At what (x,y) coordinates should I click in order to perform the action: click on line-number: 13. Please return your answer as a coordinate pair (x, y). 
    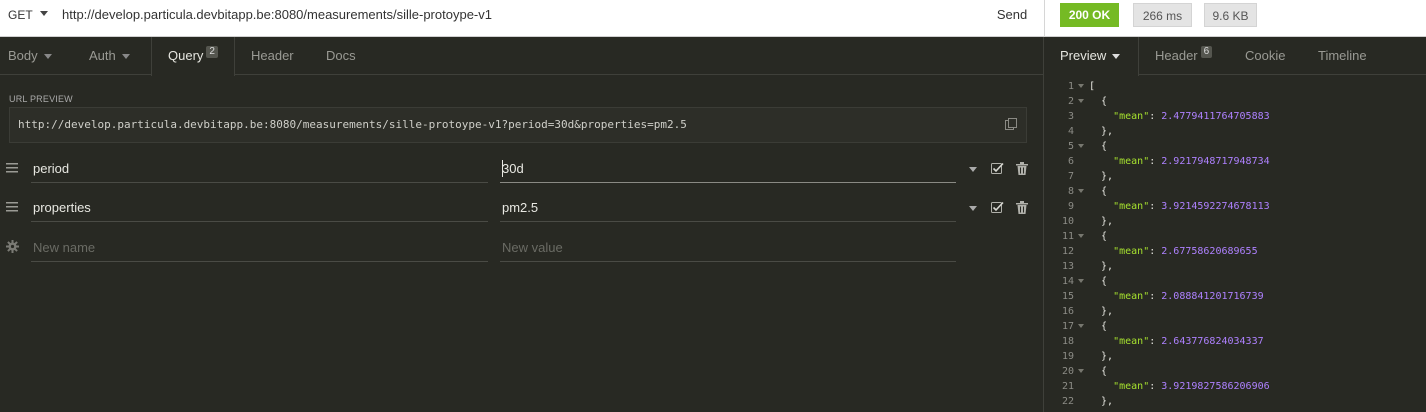
    Looking at the image, I should click on (1067, 266).